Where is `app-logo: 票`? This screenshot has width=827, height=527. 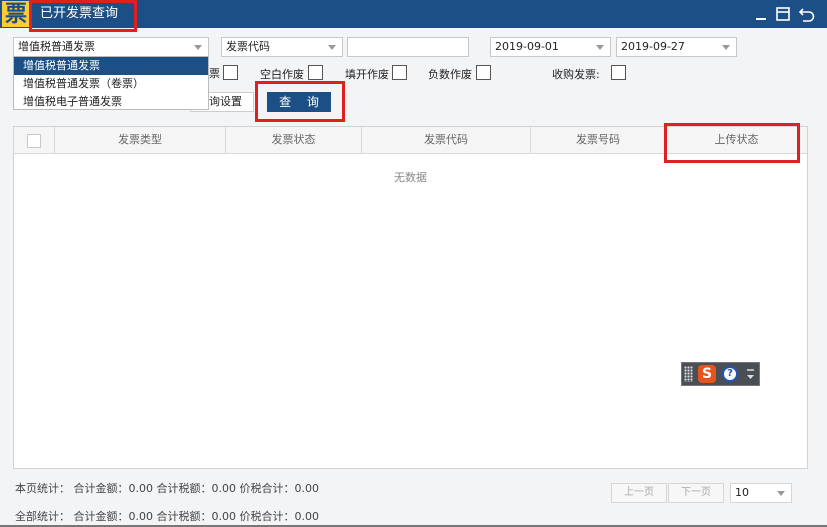 app-logo: 票 is located at coordinates (16, 14).